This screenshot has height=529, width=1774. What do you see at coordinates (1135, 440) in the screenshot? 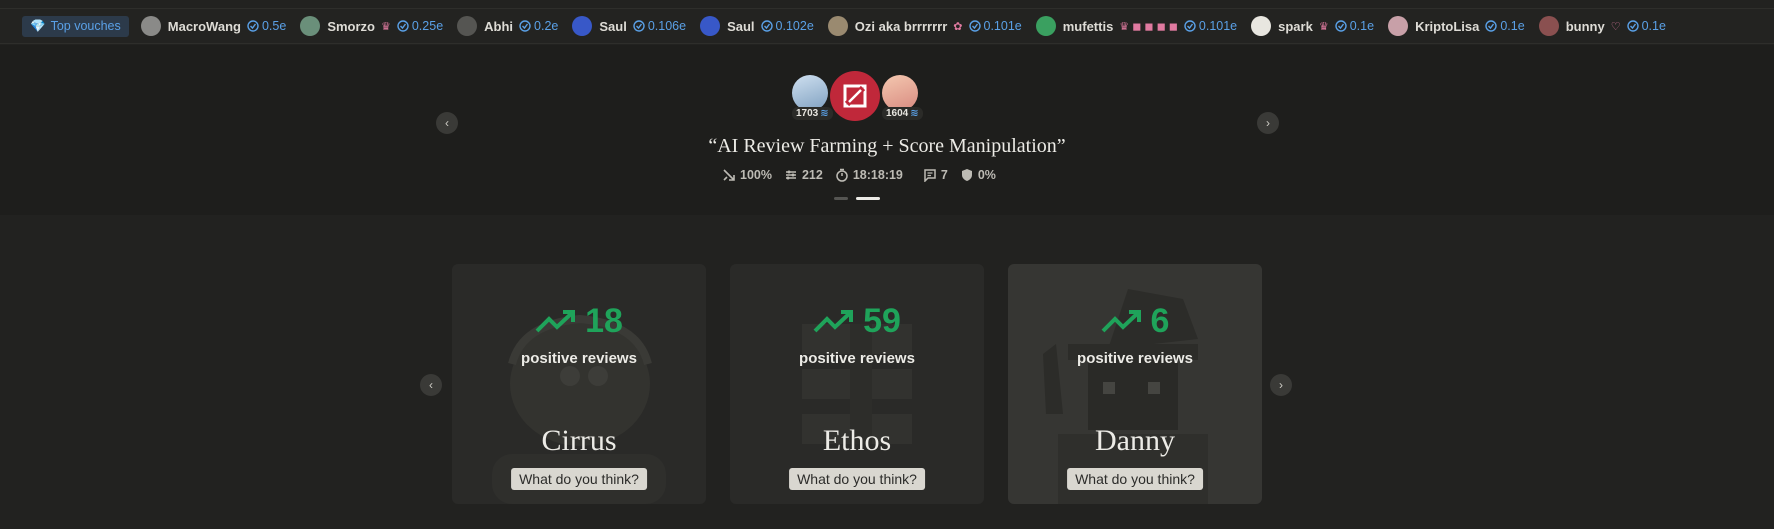
I see `card-name: Danny` at bounding box center [1135, 440].